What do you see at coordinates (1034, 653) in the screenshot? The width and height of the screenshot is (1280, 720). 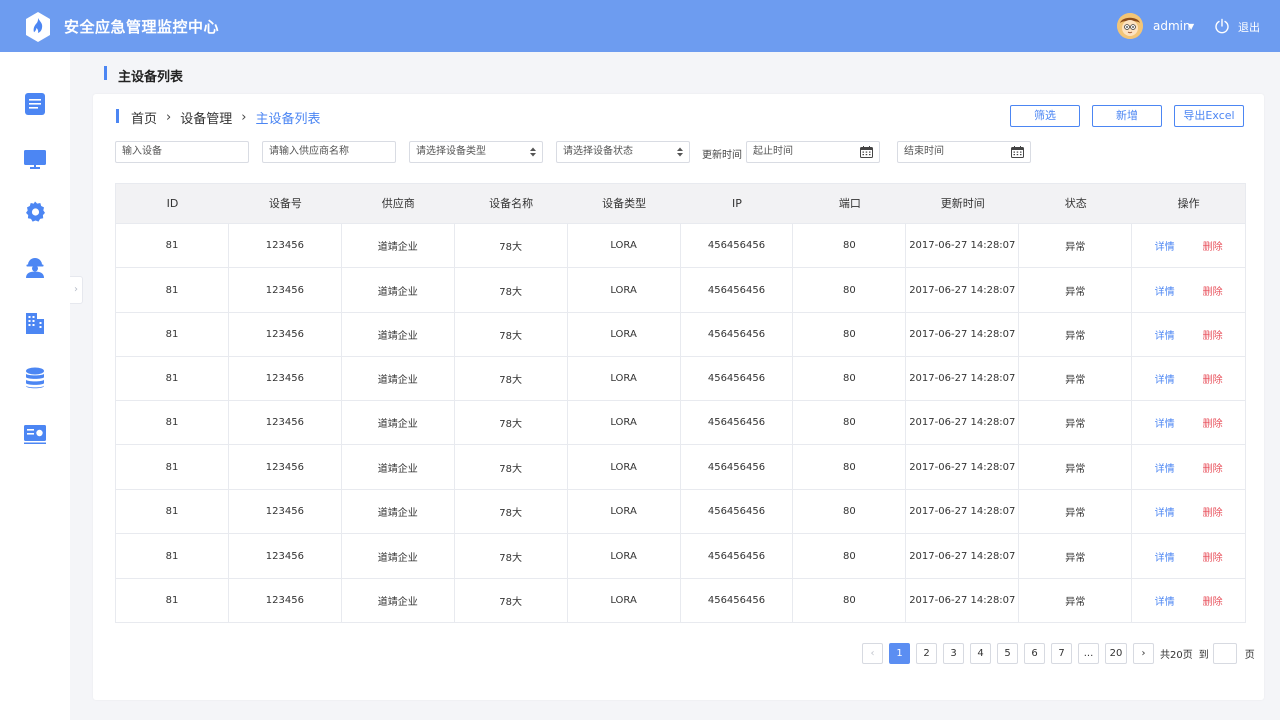 I see `page-button-6: 6` at bounding box center [1034, 653].